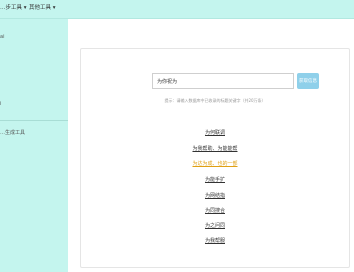  Describe the element at coordinates (177, 9) in the screenshot. I see `top-menu-bar: …步工具 ▾ 其他工具 ▾` at that location.